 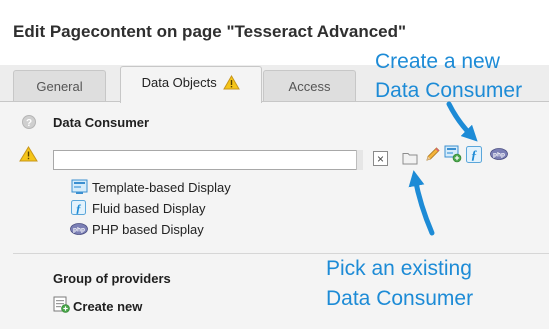 I want to click on arrow-pick, so click(x=421, y=203).